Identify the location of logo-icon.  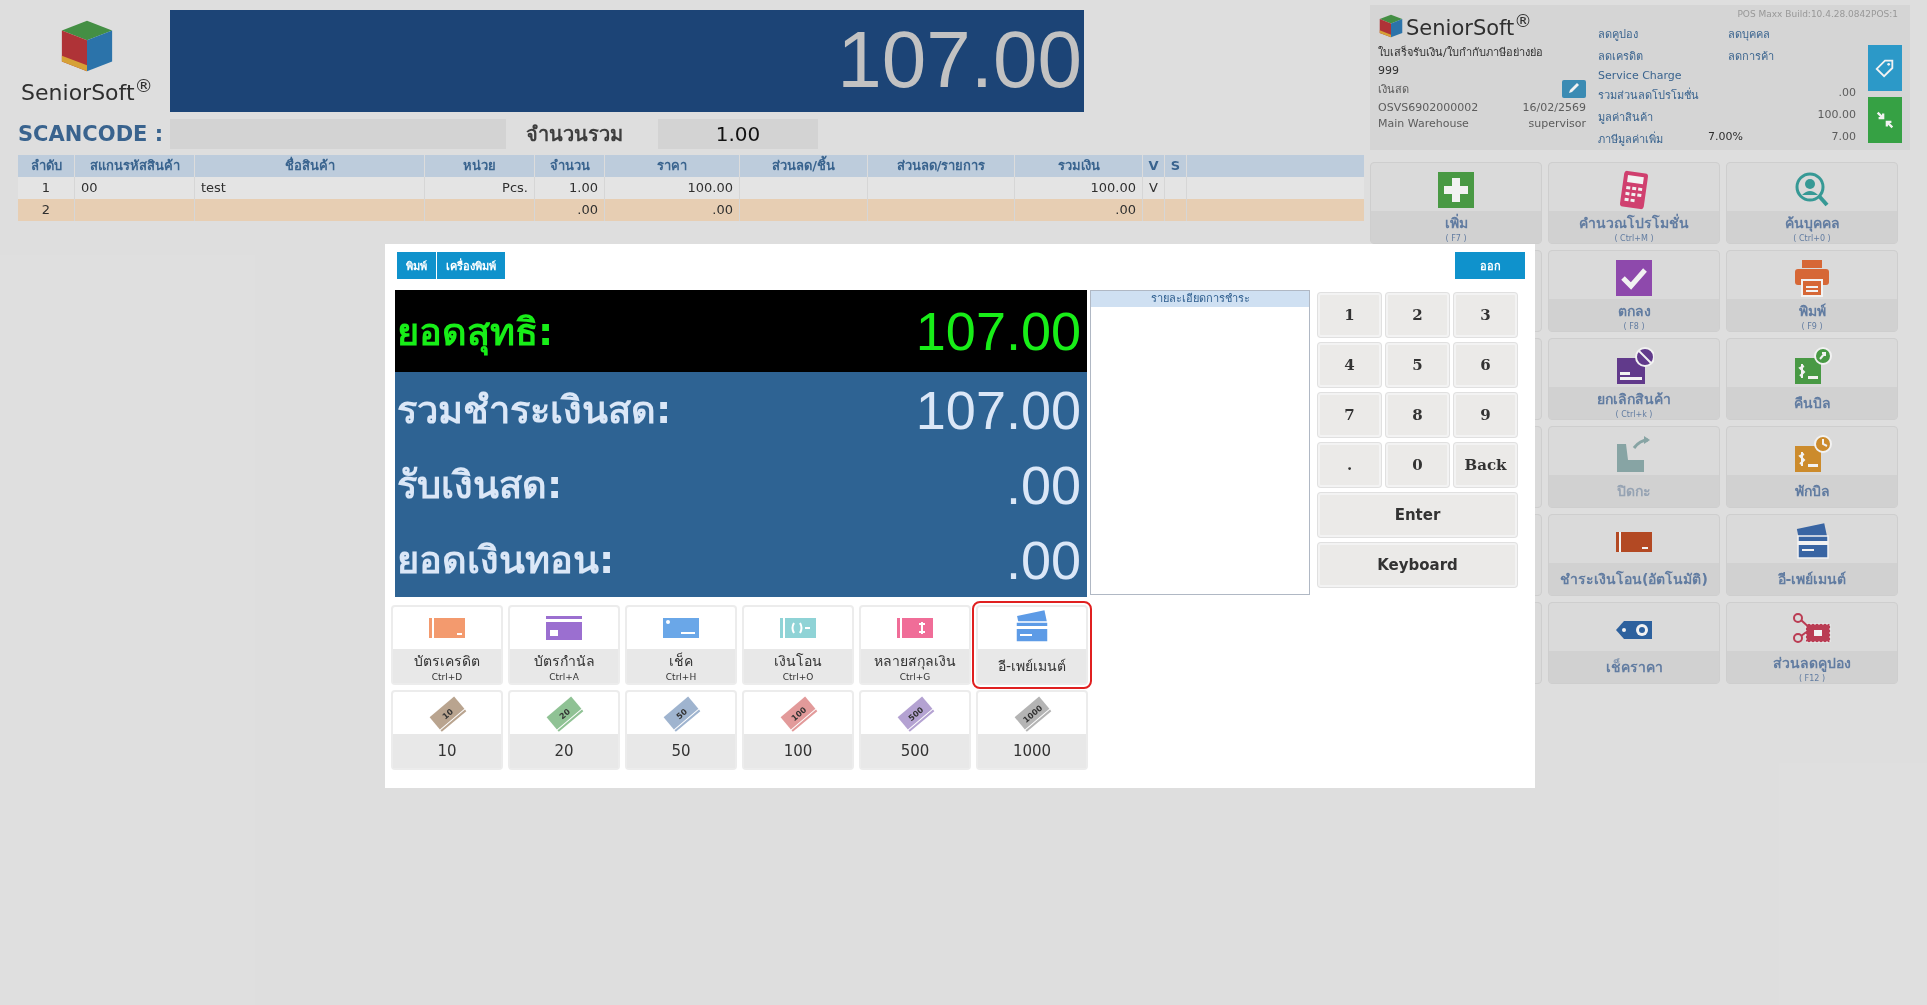
(1391, 25).